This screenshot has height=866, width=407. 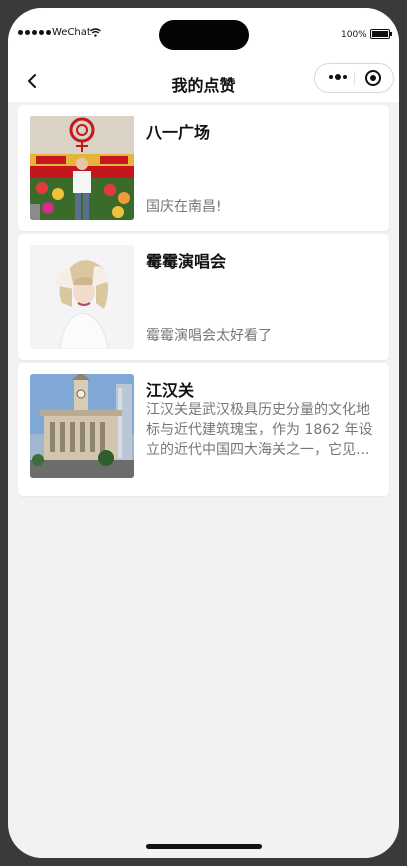 I want to click on signal-icon, so click(x=34, y=32).